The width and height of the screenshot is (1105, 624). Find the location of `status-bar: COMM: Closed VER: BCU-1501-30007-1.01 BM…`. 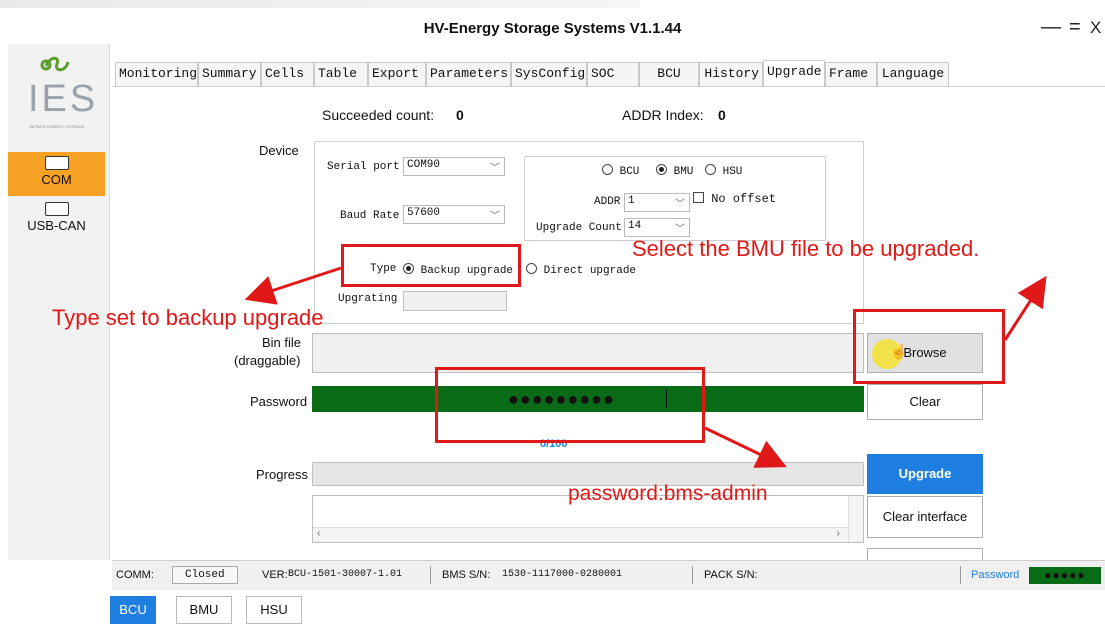

status-bar: COMM: Closed VER: BCU-1501-30007-1.01 BM… is located at coordinates (608, 575).